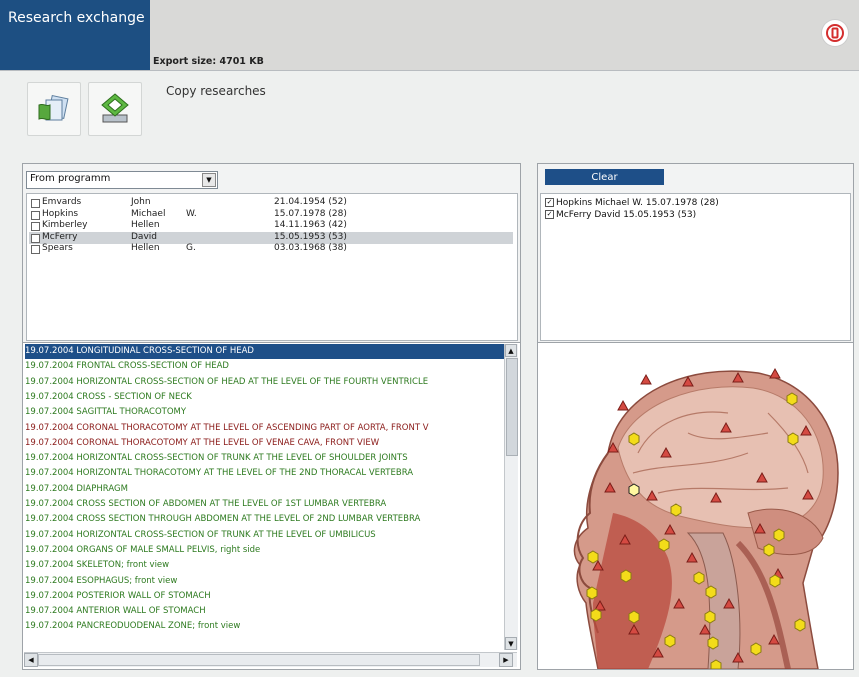  Describe the element at coordinates (637, 203) in the screenshot. I see `selected-patient-label: Hopkins Michael W. 15.07.1978 (28)` at that location.